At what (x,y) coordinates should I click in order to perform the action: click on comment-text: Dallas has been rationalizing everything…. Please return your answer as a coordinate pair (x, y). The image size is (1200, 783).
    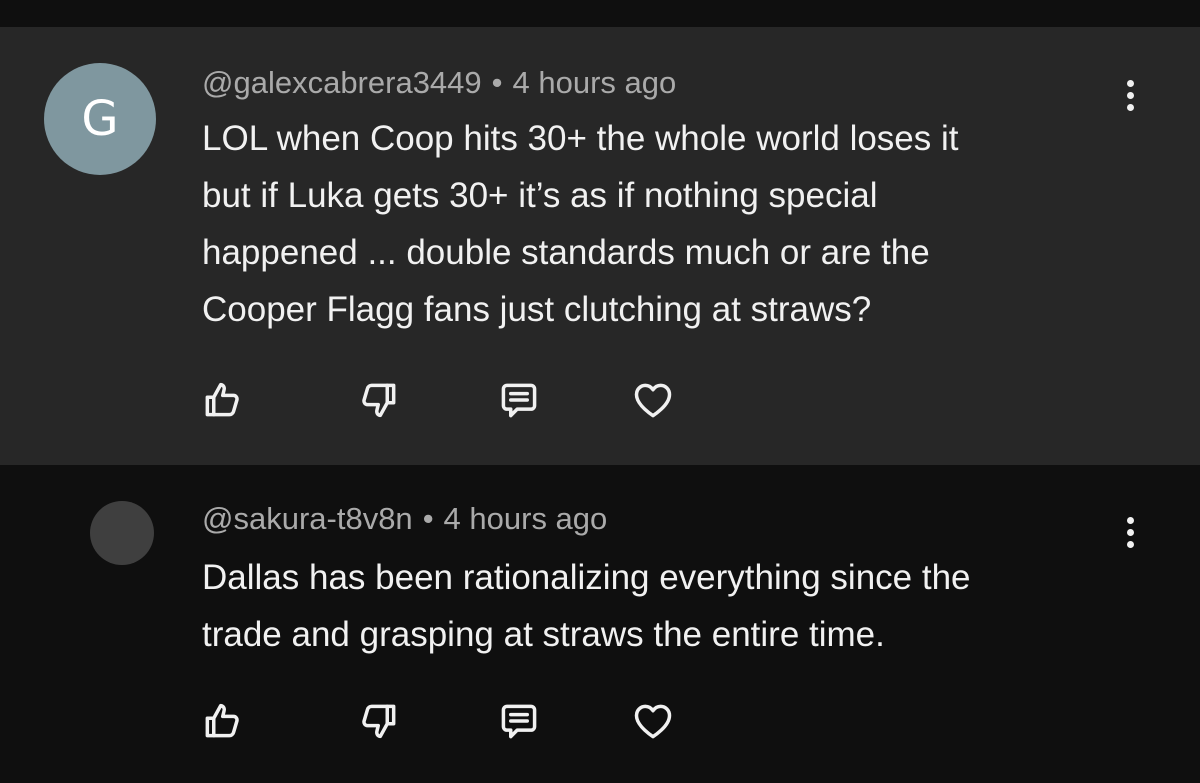
    Looking at the image, I should click on (662, 606).